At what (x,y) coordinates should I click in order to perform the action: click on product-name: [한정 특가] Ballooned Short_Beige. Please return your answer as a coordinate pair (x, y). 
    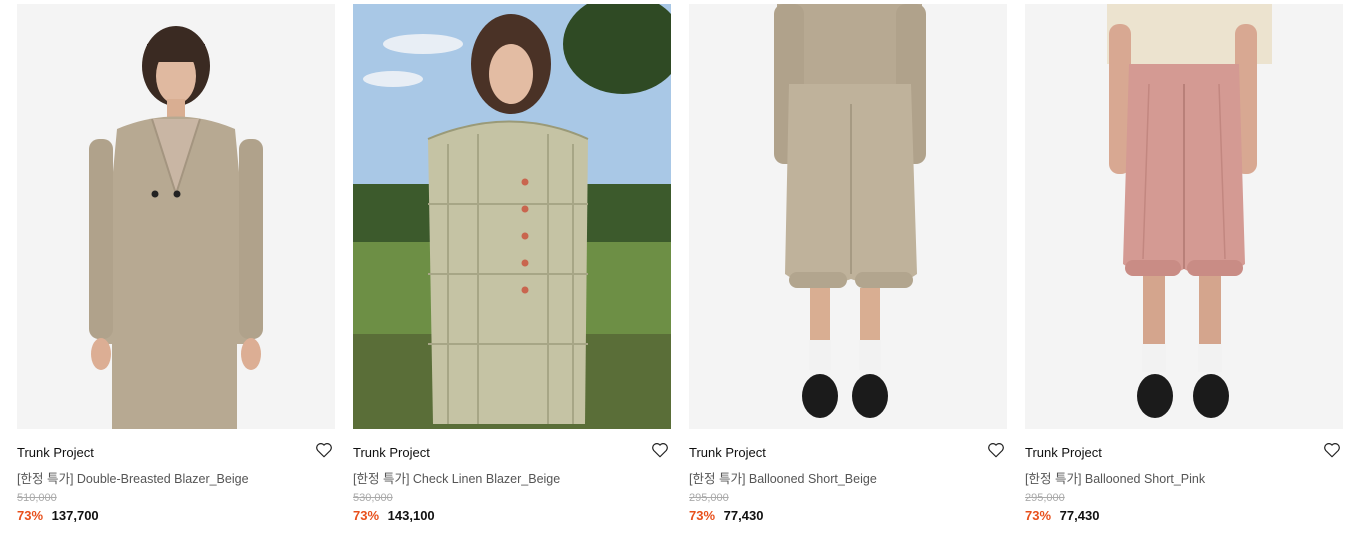
    Looking at the image, I should click on (783, 477).